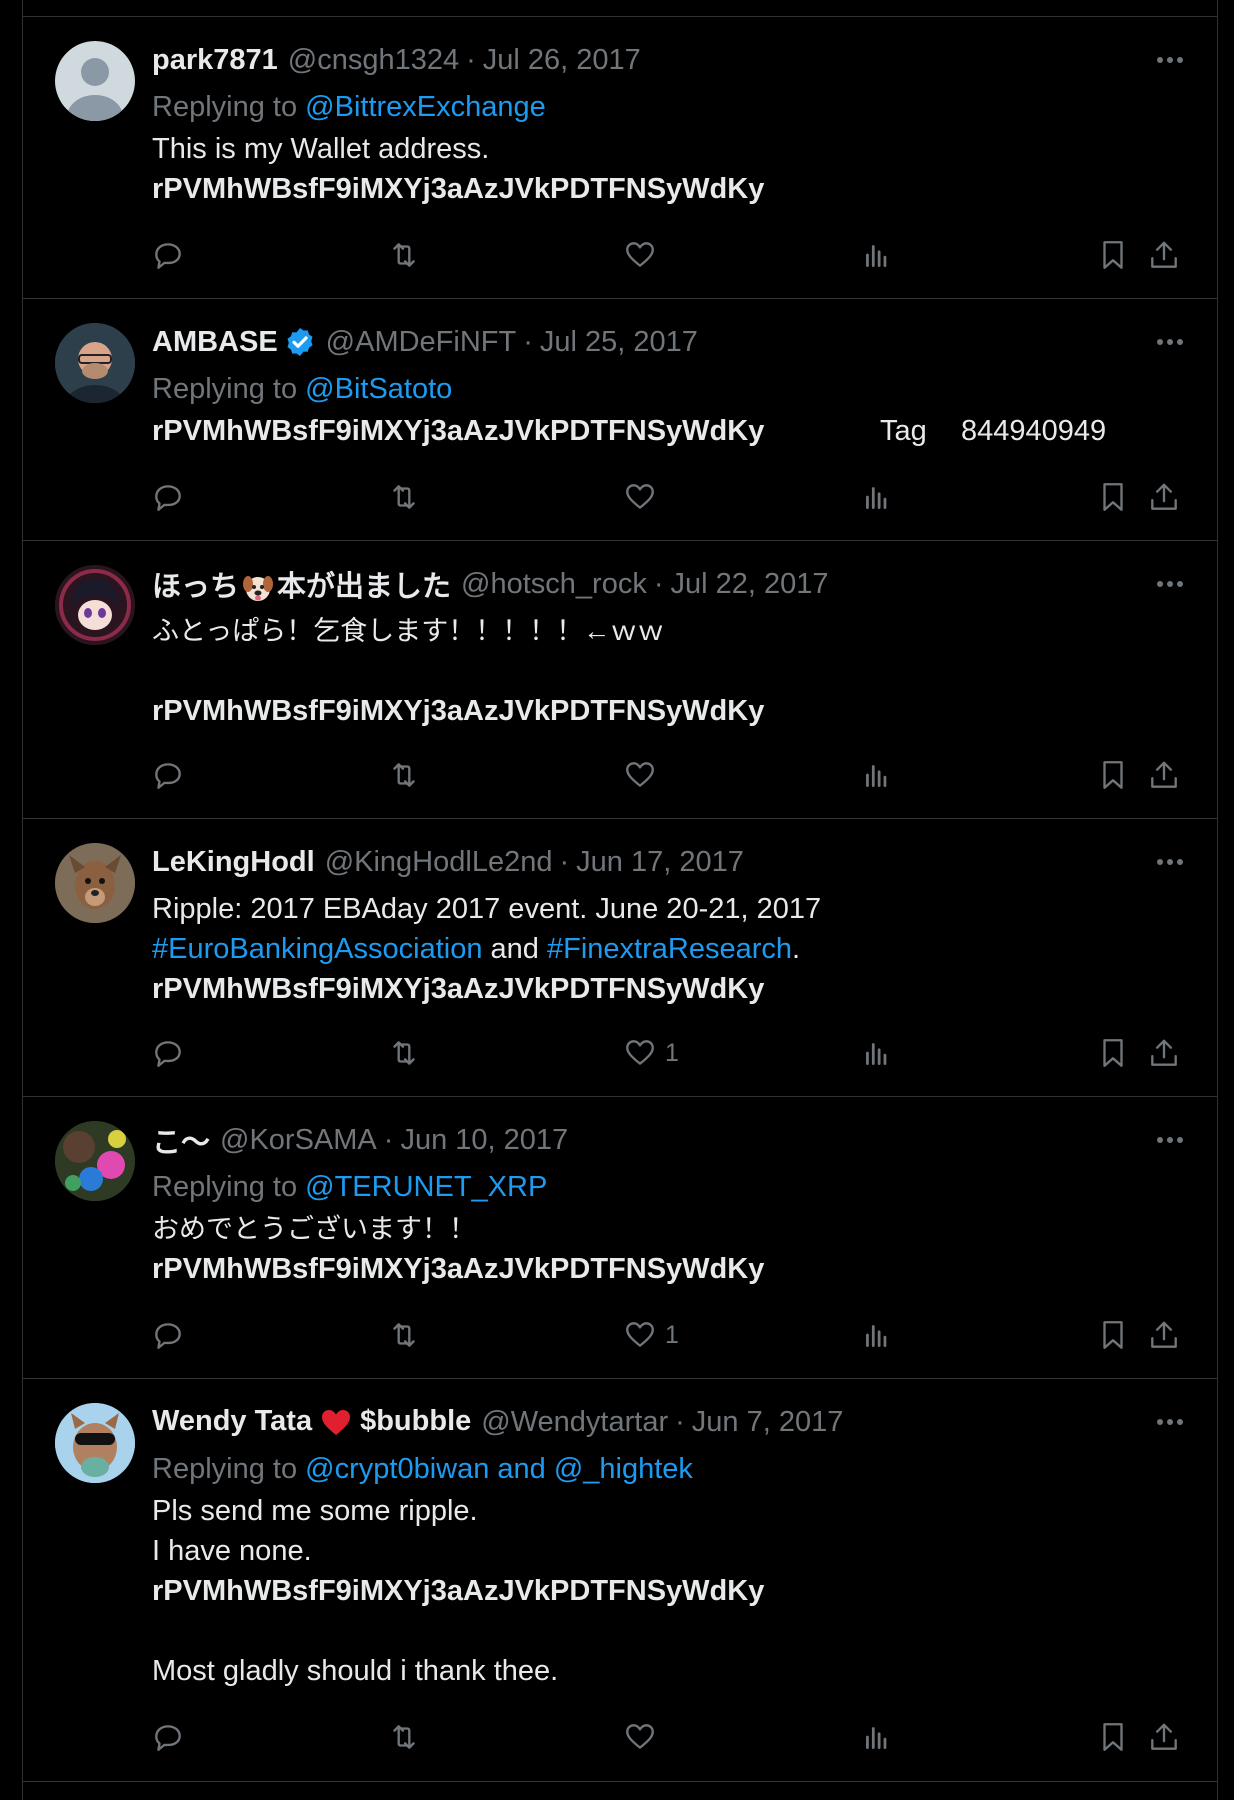 This screenshot has height=1800, width=1234. What do you see at coordinates (574, 1422) in the screenshot?
I see `user-handle: @Wendytartar` at bounding box center [574, 1422].